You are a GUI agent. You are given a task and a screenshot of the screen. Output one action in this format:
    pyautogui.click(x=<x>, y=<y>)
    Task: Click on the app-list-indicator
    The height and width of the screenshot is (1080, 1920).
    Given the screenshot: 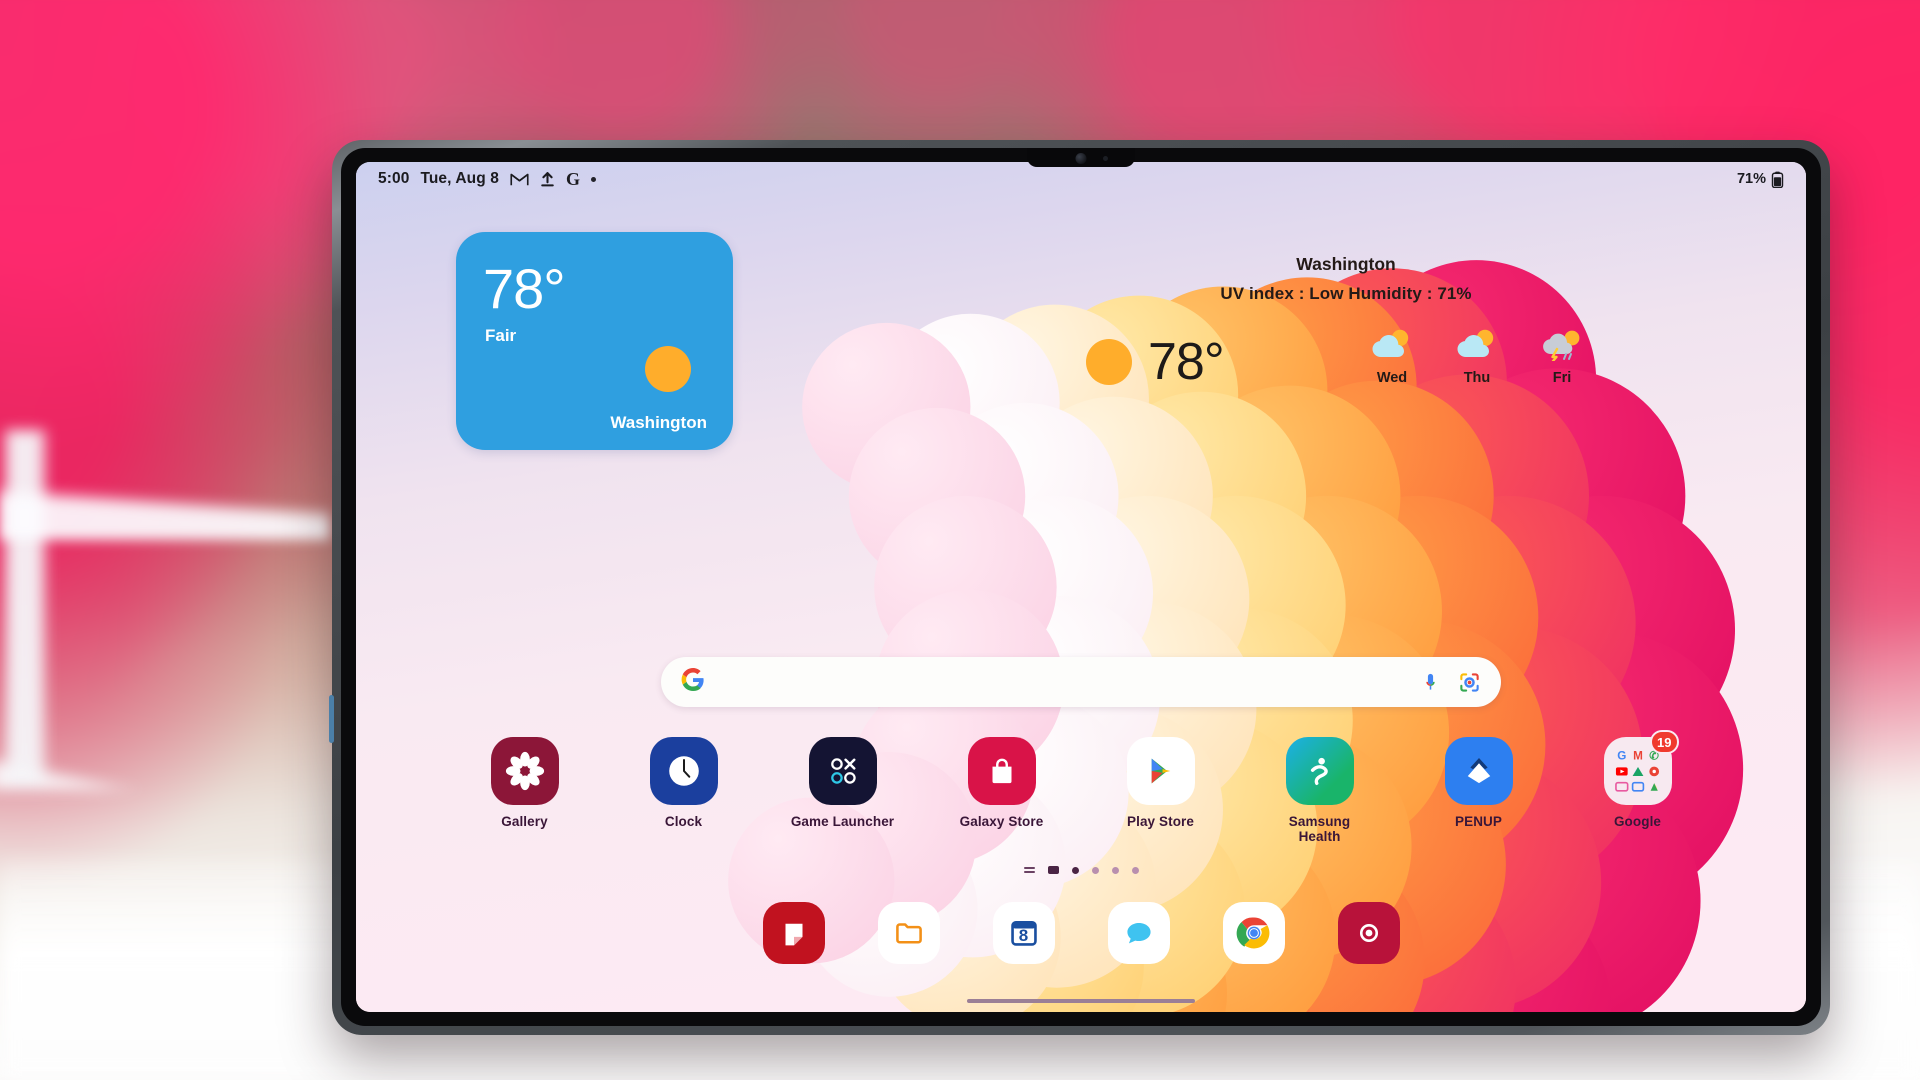 What is the action you would take?
    pyautogui.click(x=1029, y=870)
    